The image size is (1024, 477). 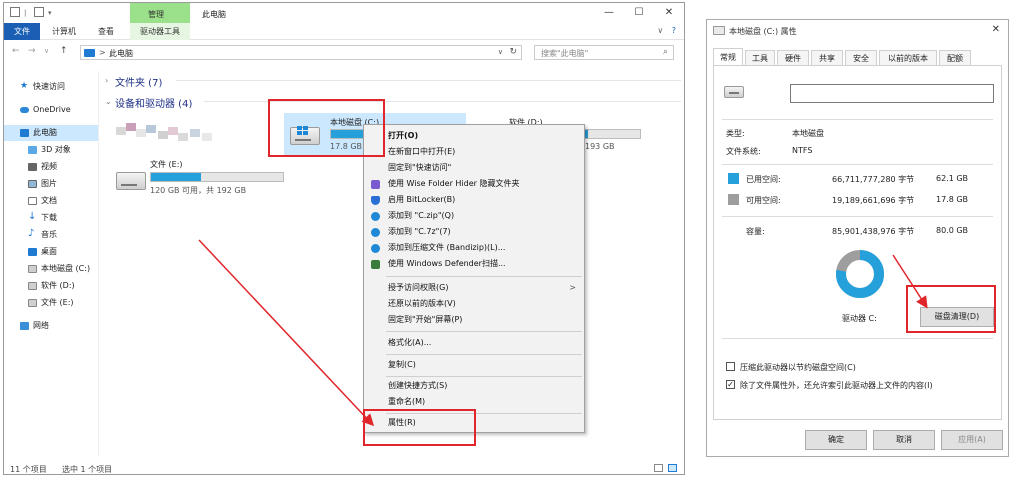 I want to click on annotation-arrow-to-cleanup, so click(x=910, y=281).